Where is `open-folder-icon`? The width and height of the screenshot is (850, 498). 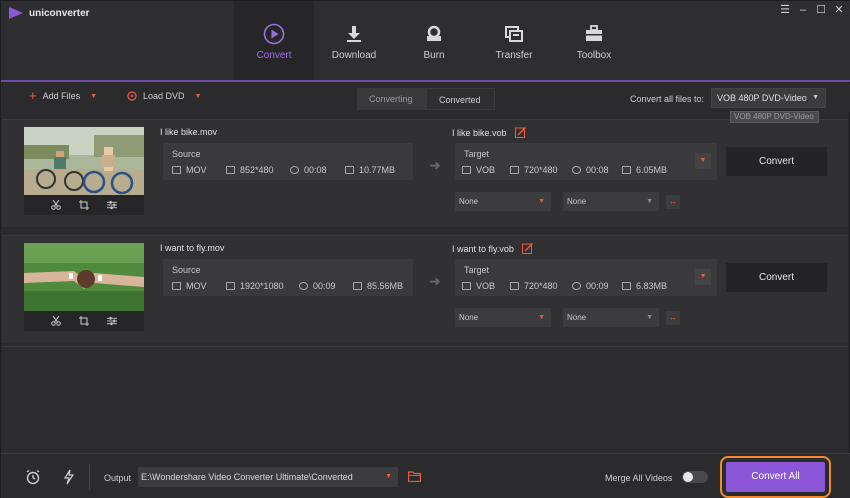 open-folder-icon is located at coordinates (414, 476).